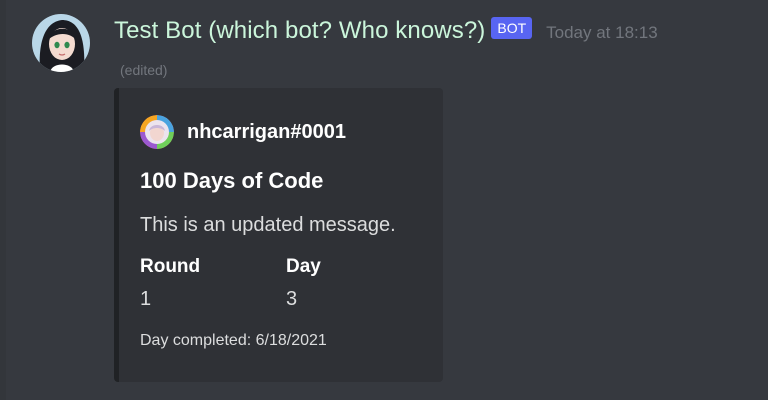 This screenshot has height=400, width=768. What do you see at coordinates (268, 225) in the screenshot?
I see `embed-description: This is an updated message.` at bounding box center [268, 225].